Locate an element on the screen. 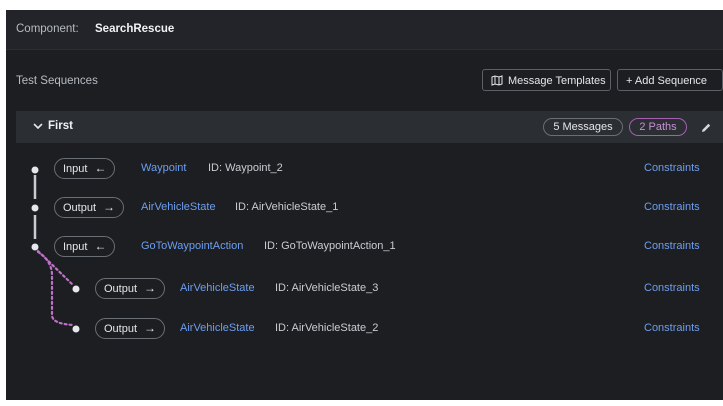  message-id: ID: GoToWaypointAction_1 is located at coordinates (330, 246).